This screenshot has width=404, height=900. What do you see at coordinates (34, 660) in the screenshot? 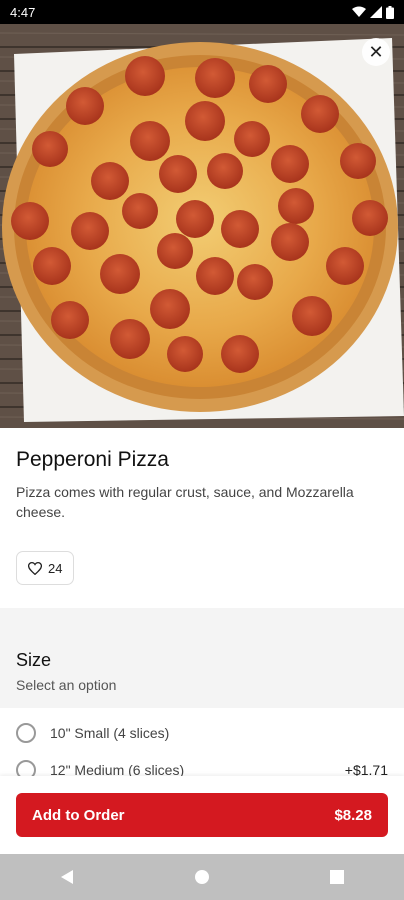
I see `size-title: Size` at bounding box center [34, 660].